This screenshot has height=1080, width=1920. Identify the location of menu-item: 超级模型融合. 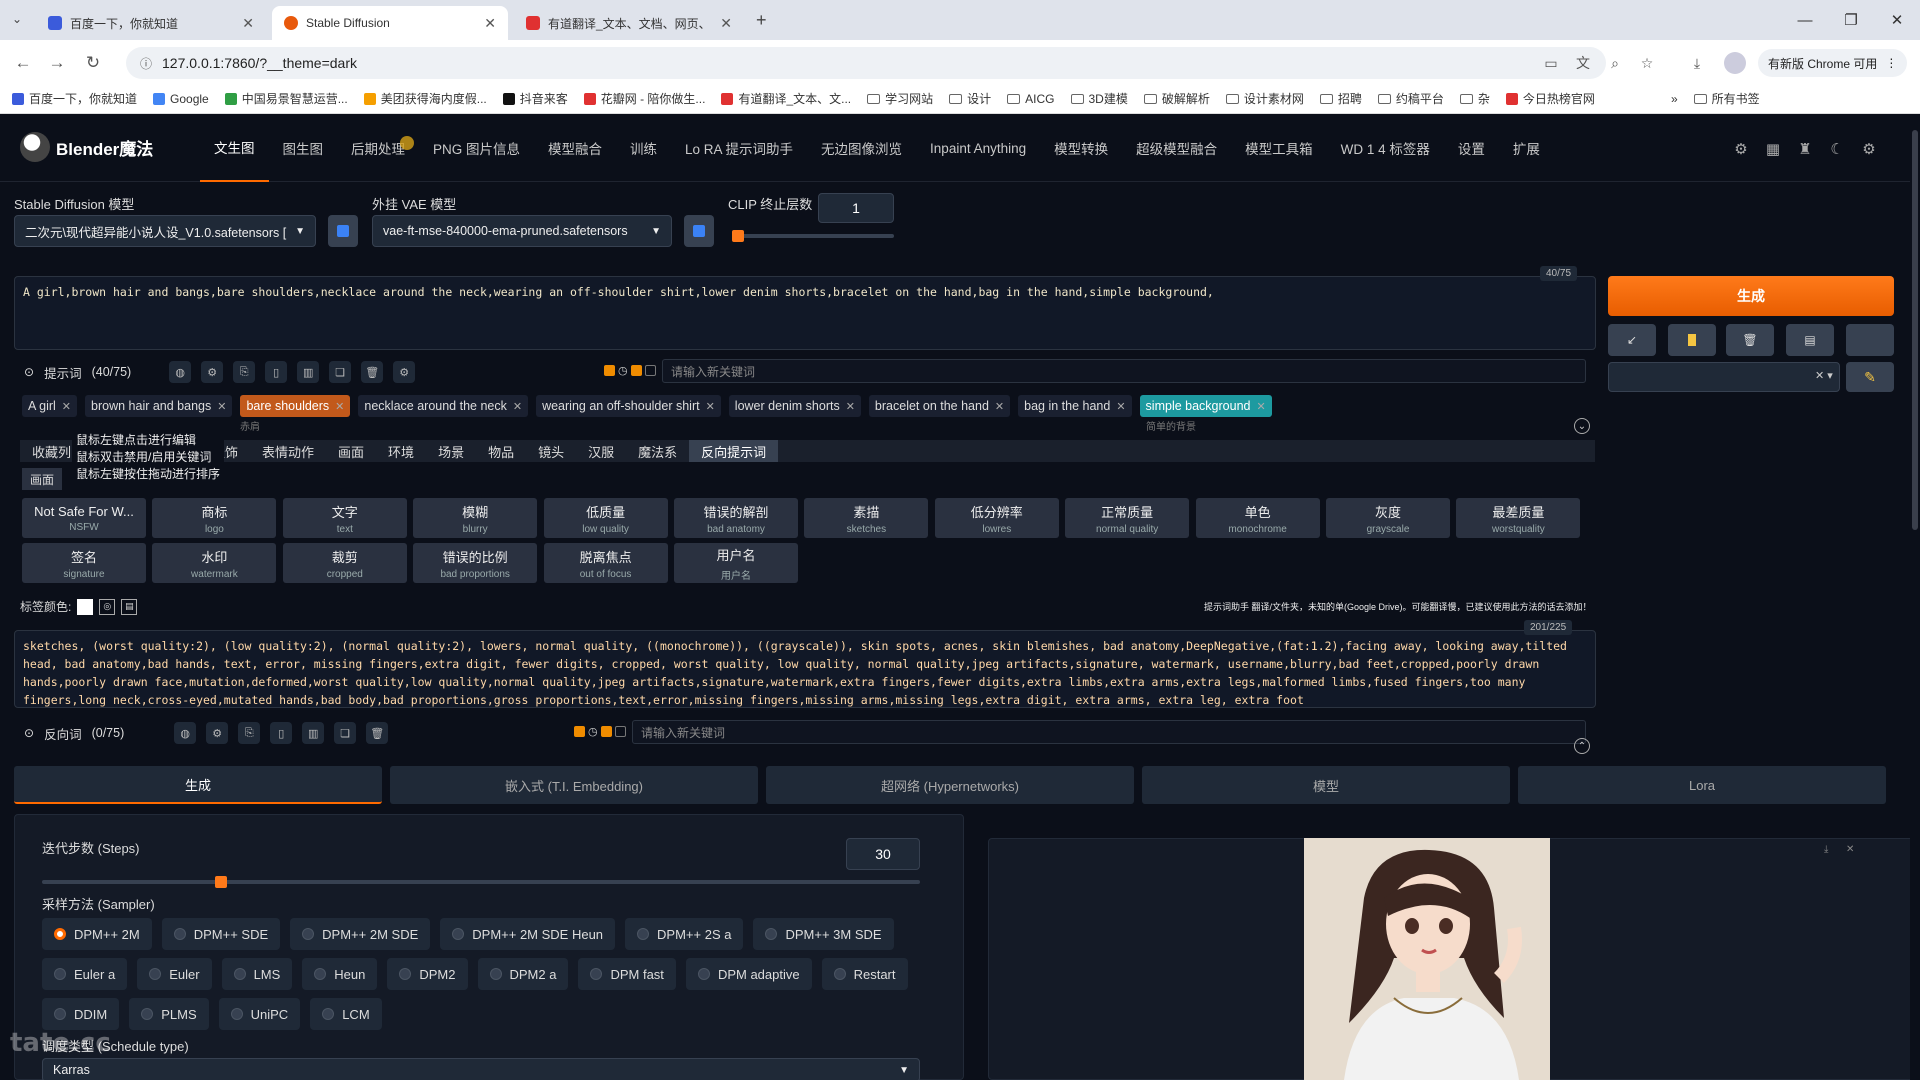
(1176, 148).